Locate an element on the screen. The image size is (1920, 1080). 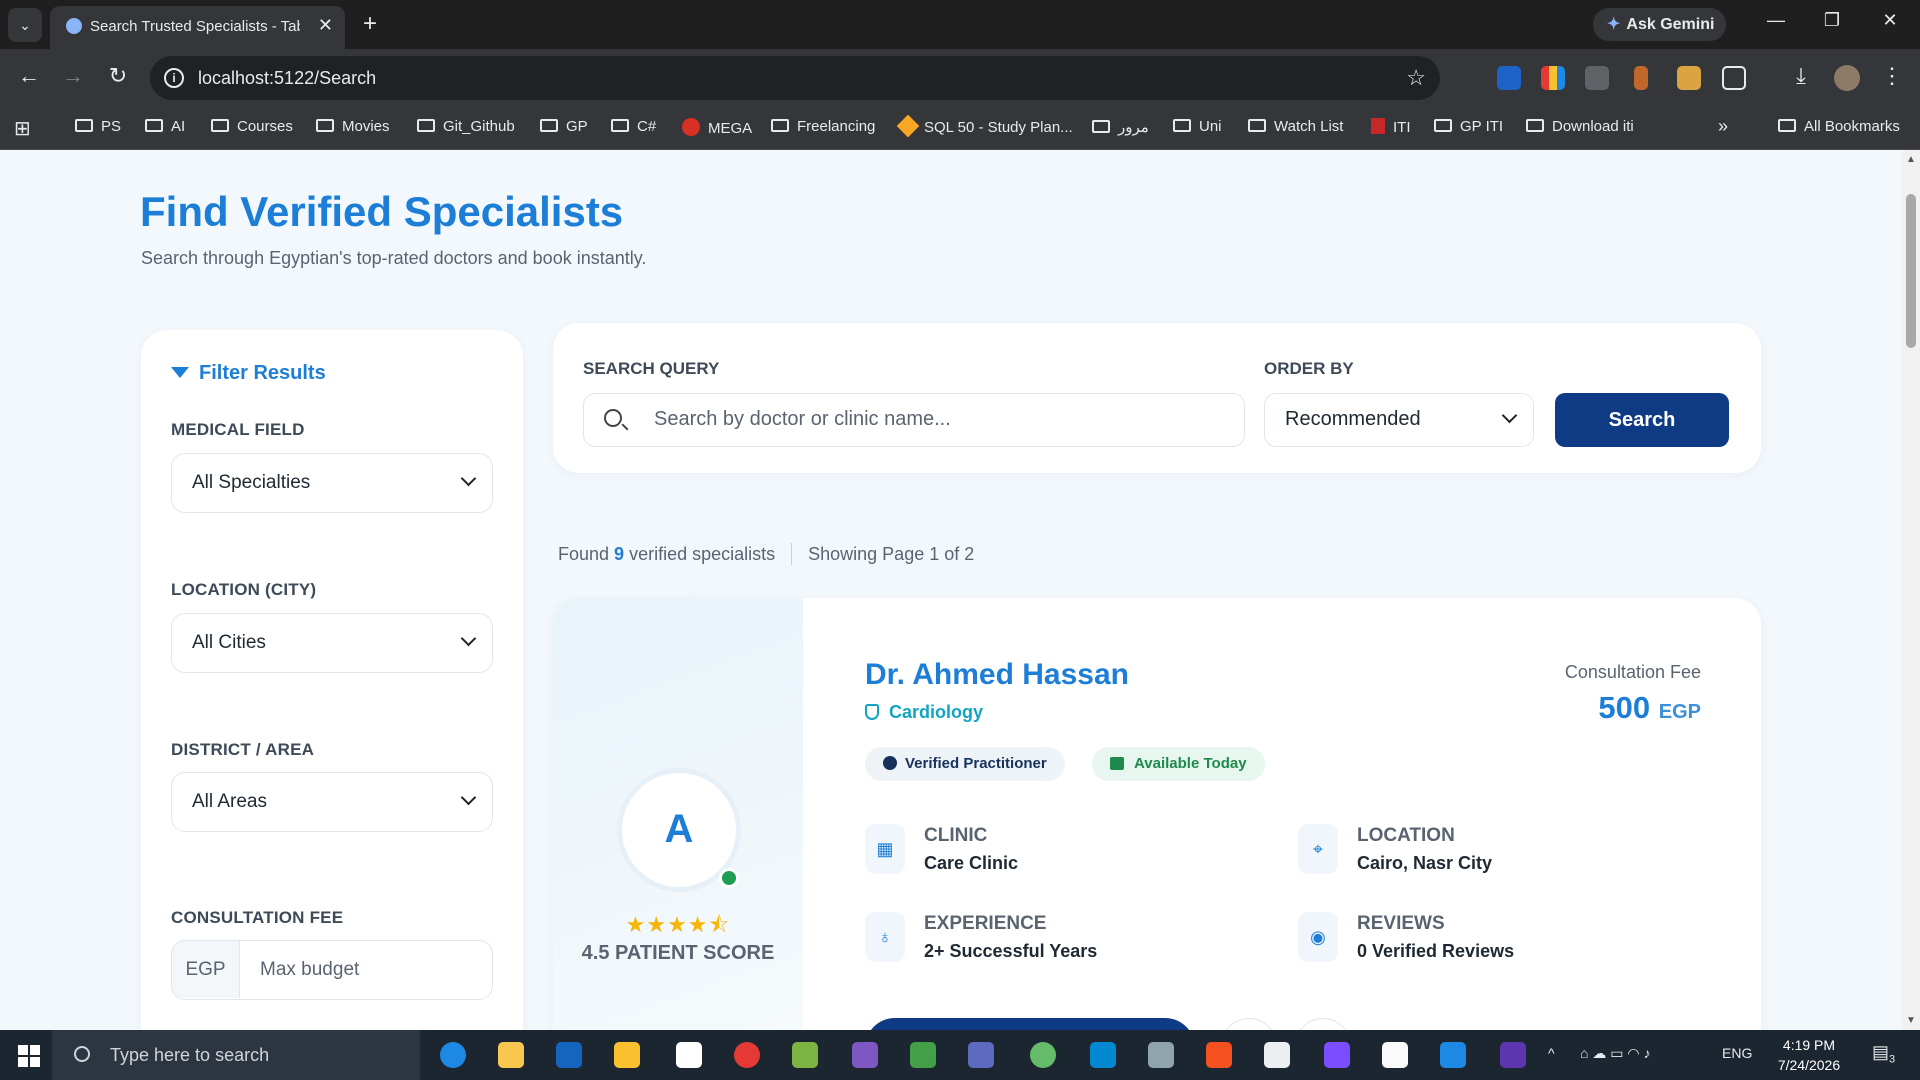
notion-icon is located at coordinates (689, 1055).